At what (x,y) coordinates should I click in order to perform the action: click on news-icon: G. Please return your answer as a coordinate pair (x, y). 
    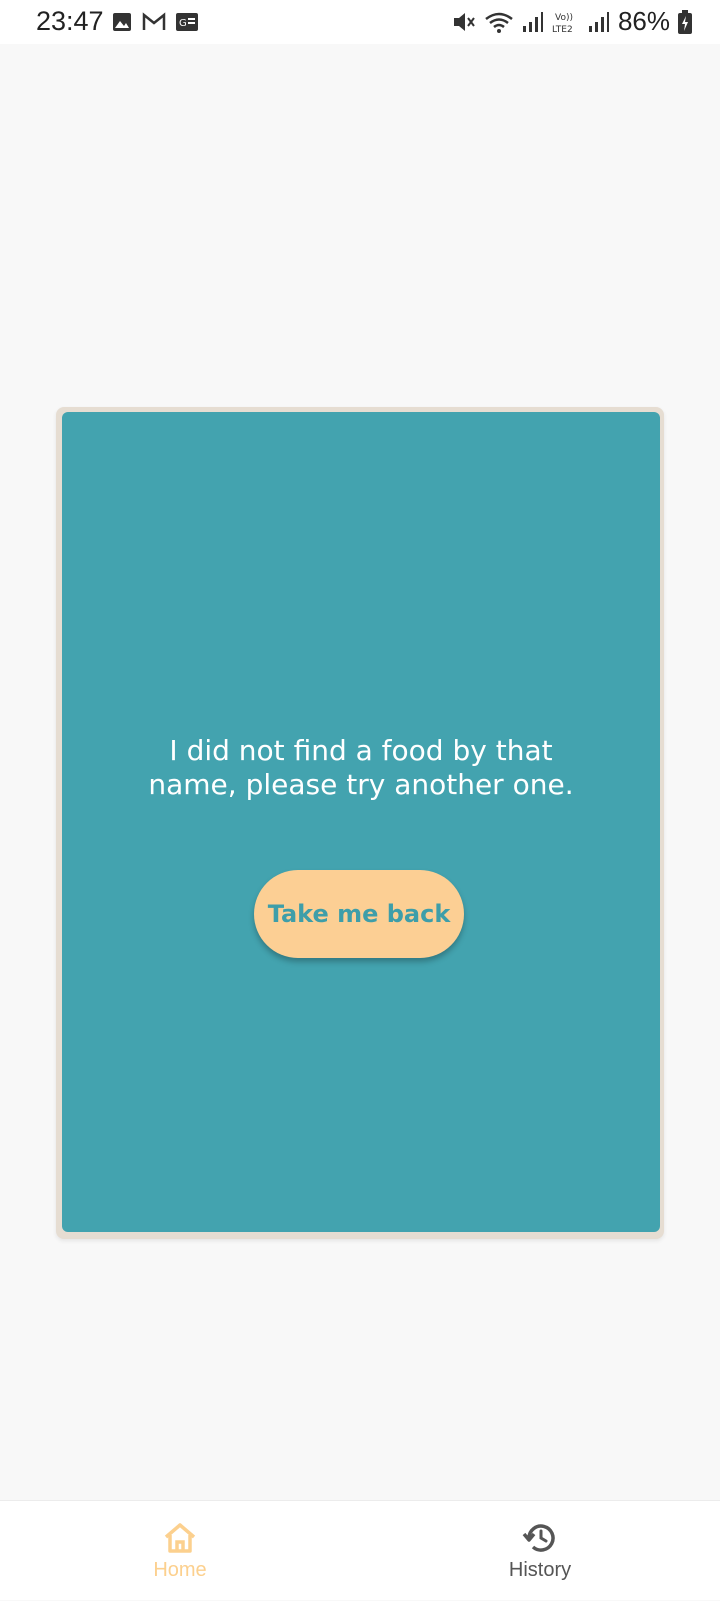
    Looking at the image, I should click on (187, 22).